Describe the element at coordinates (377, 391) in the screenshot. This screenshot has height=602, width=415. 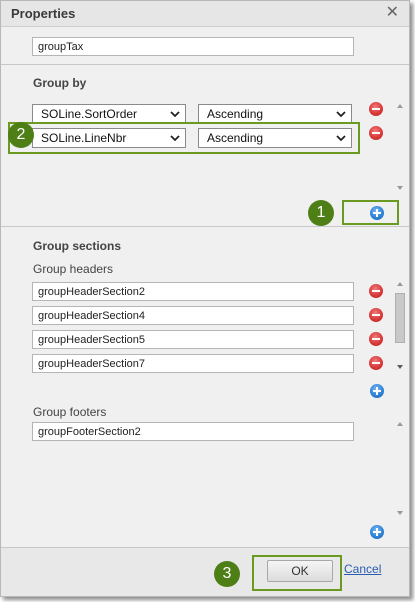
I see `add-header-button` at that location.